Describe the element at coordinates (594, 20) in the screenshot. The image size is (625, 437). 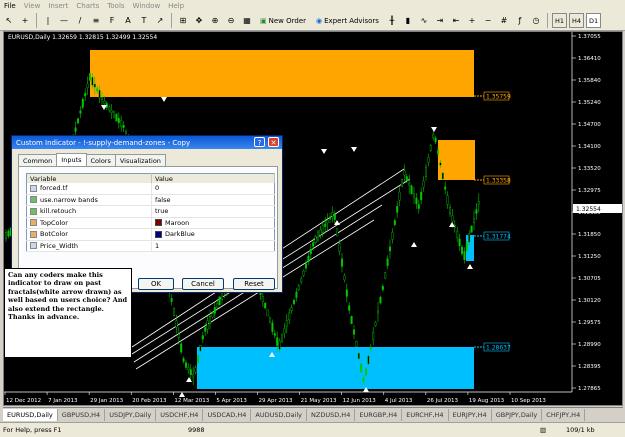
I see `timeframe-d1: D1` at that location.